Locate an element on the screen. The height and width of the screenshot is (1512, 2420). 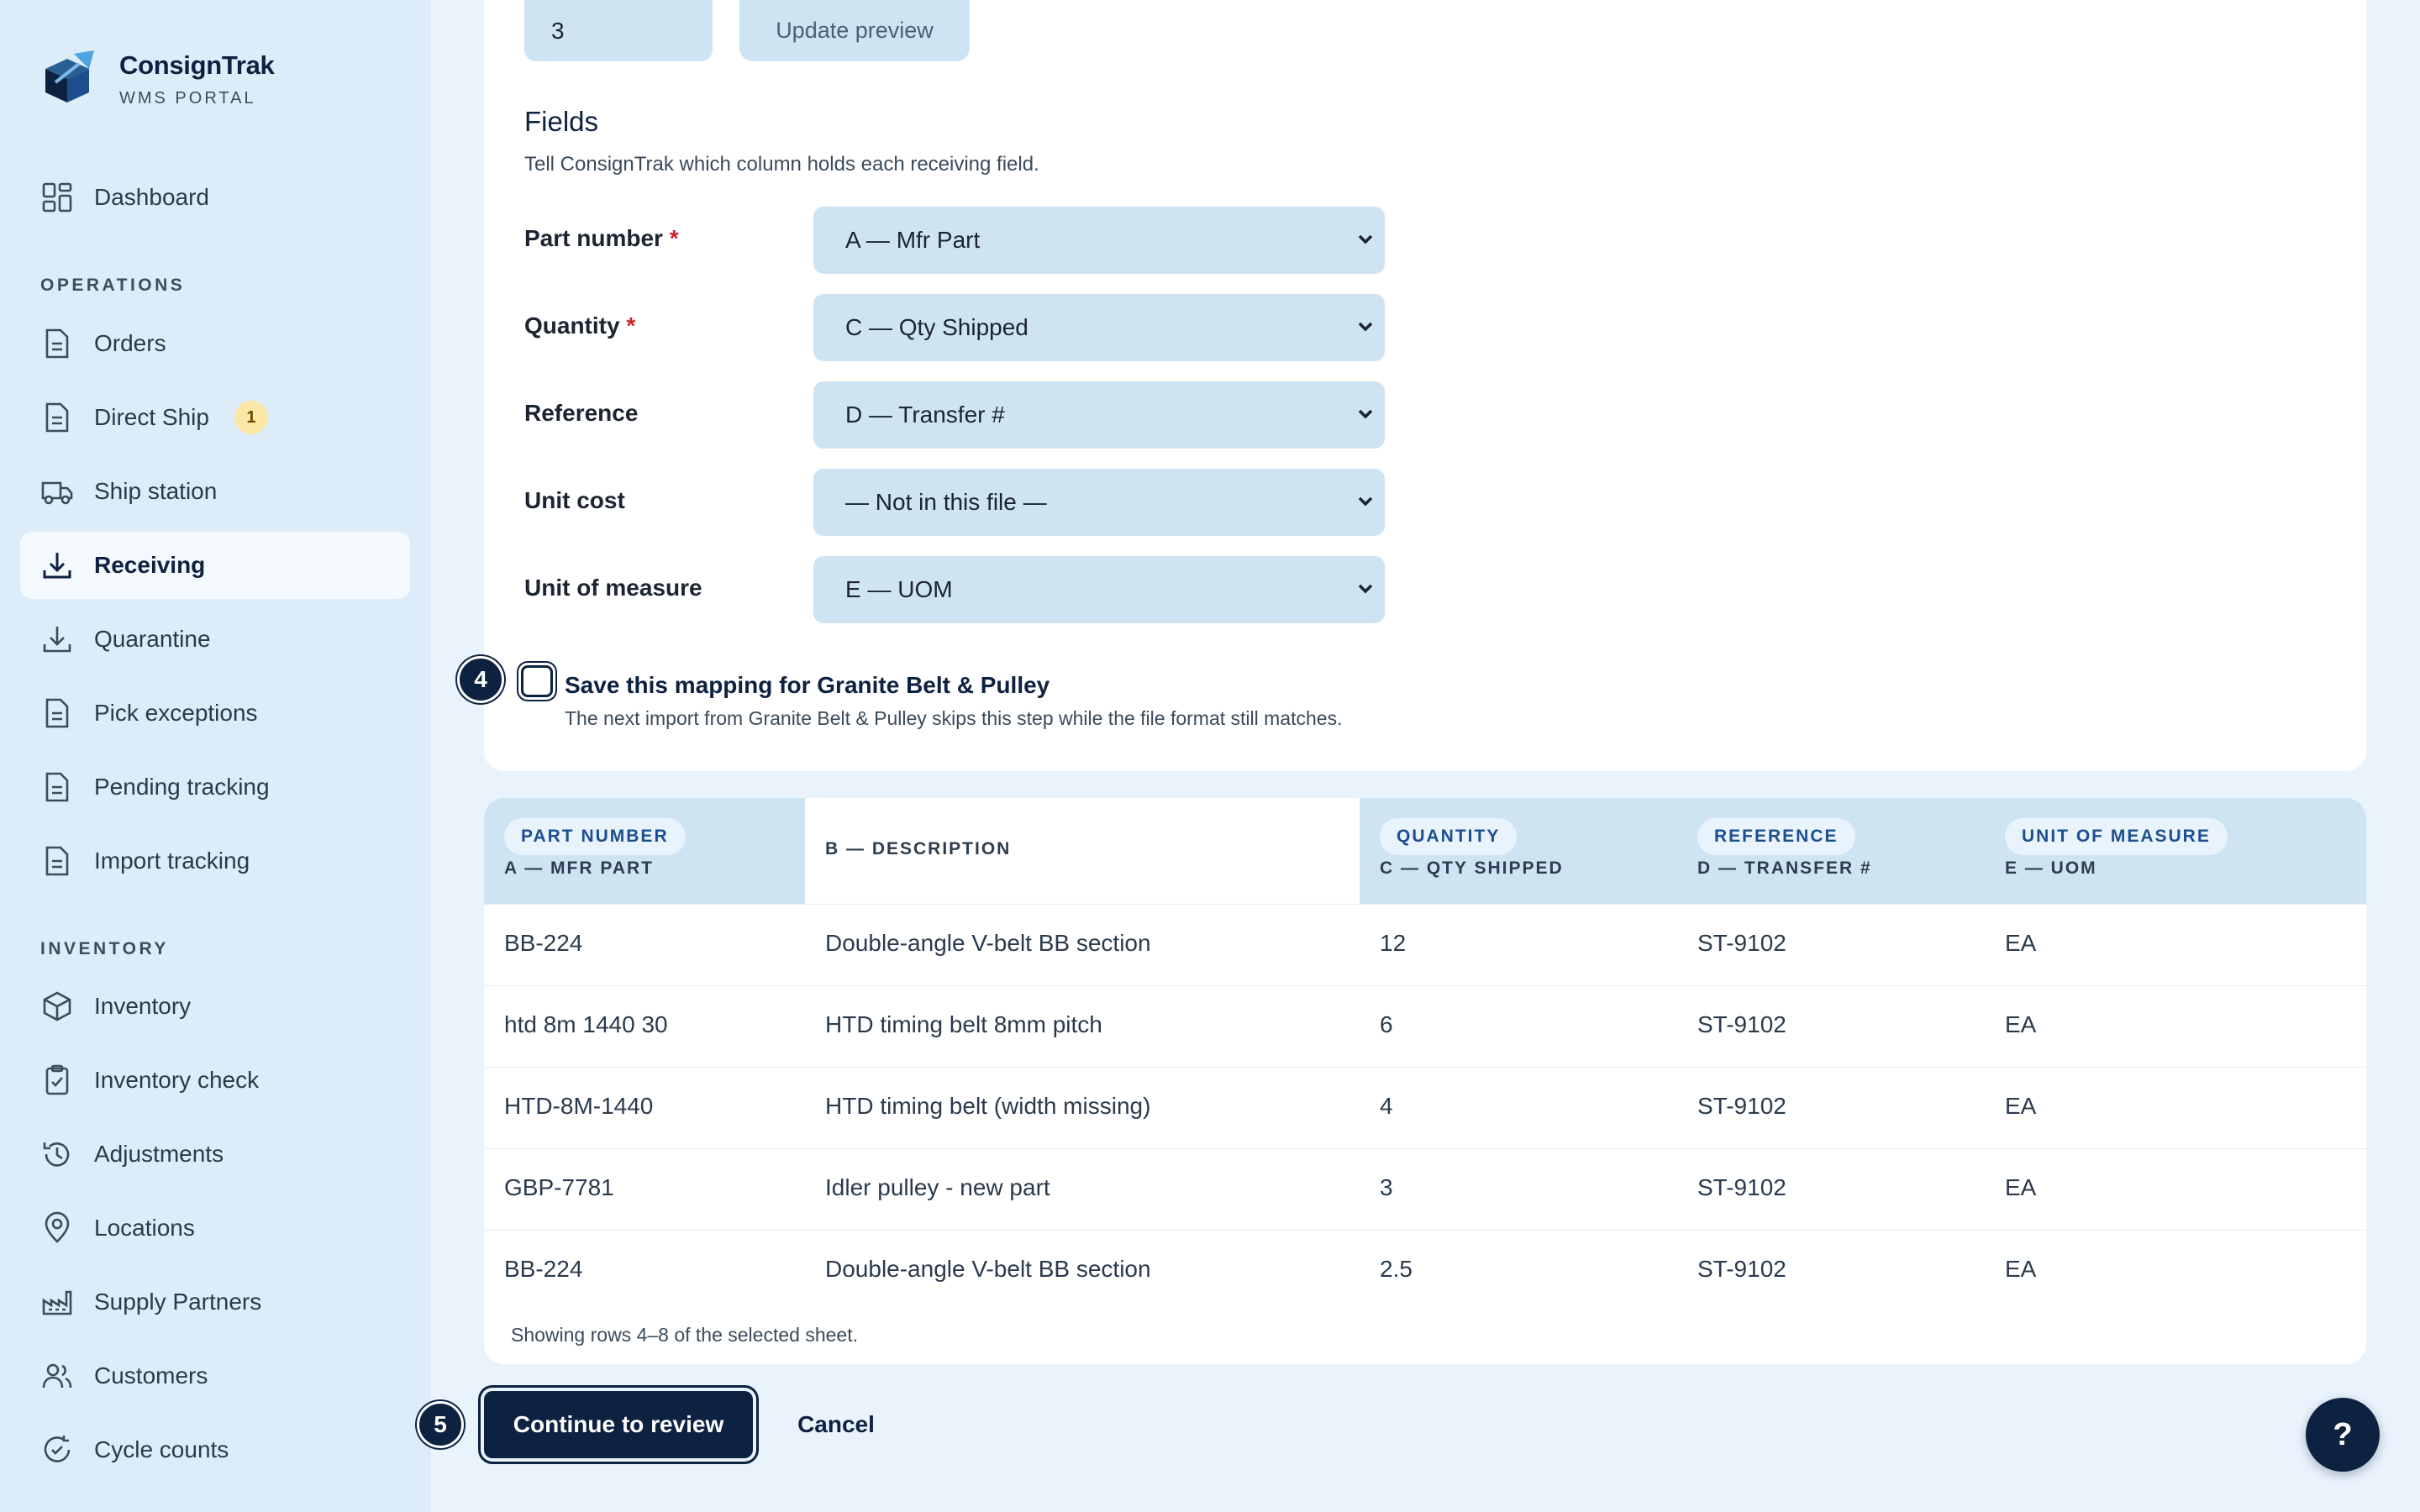
cell-description: HTD timing belt (width missing) is located at coordinates (988, 1106).